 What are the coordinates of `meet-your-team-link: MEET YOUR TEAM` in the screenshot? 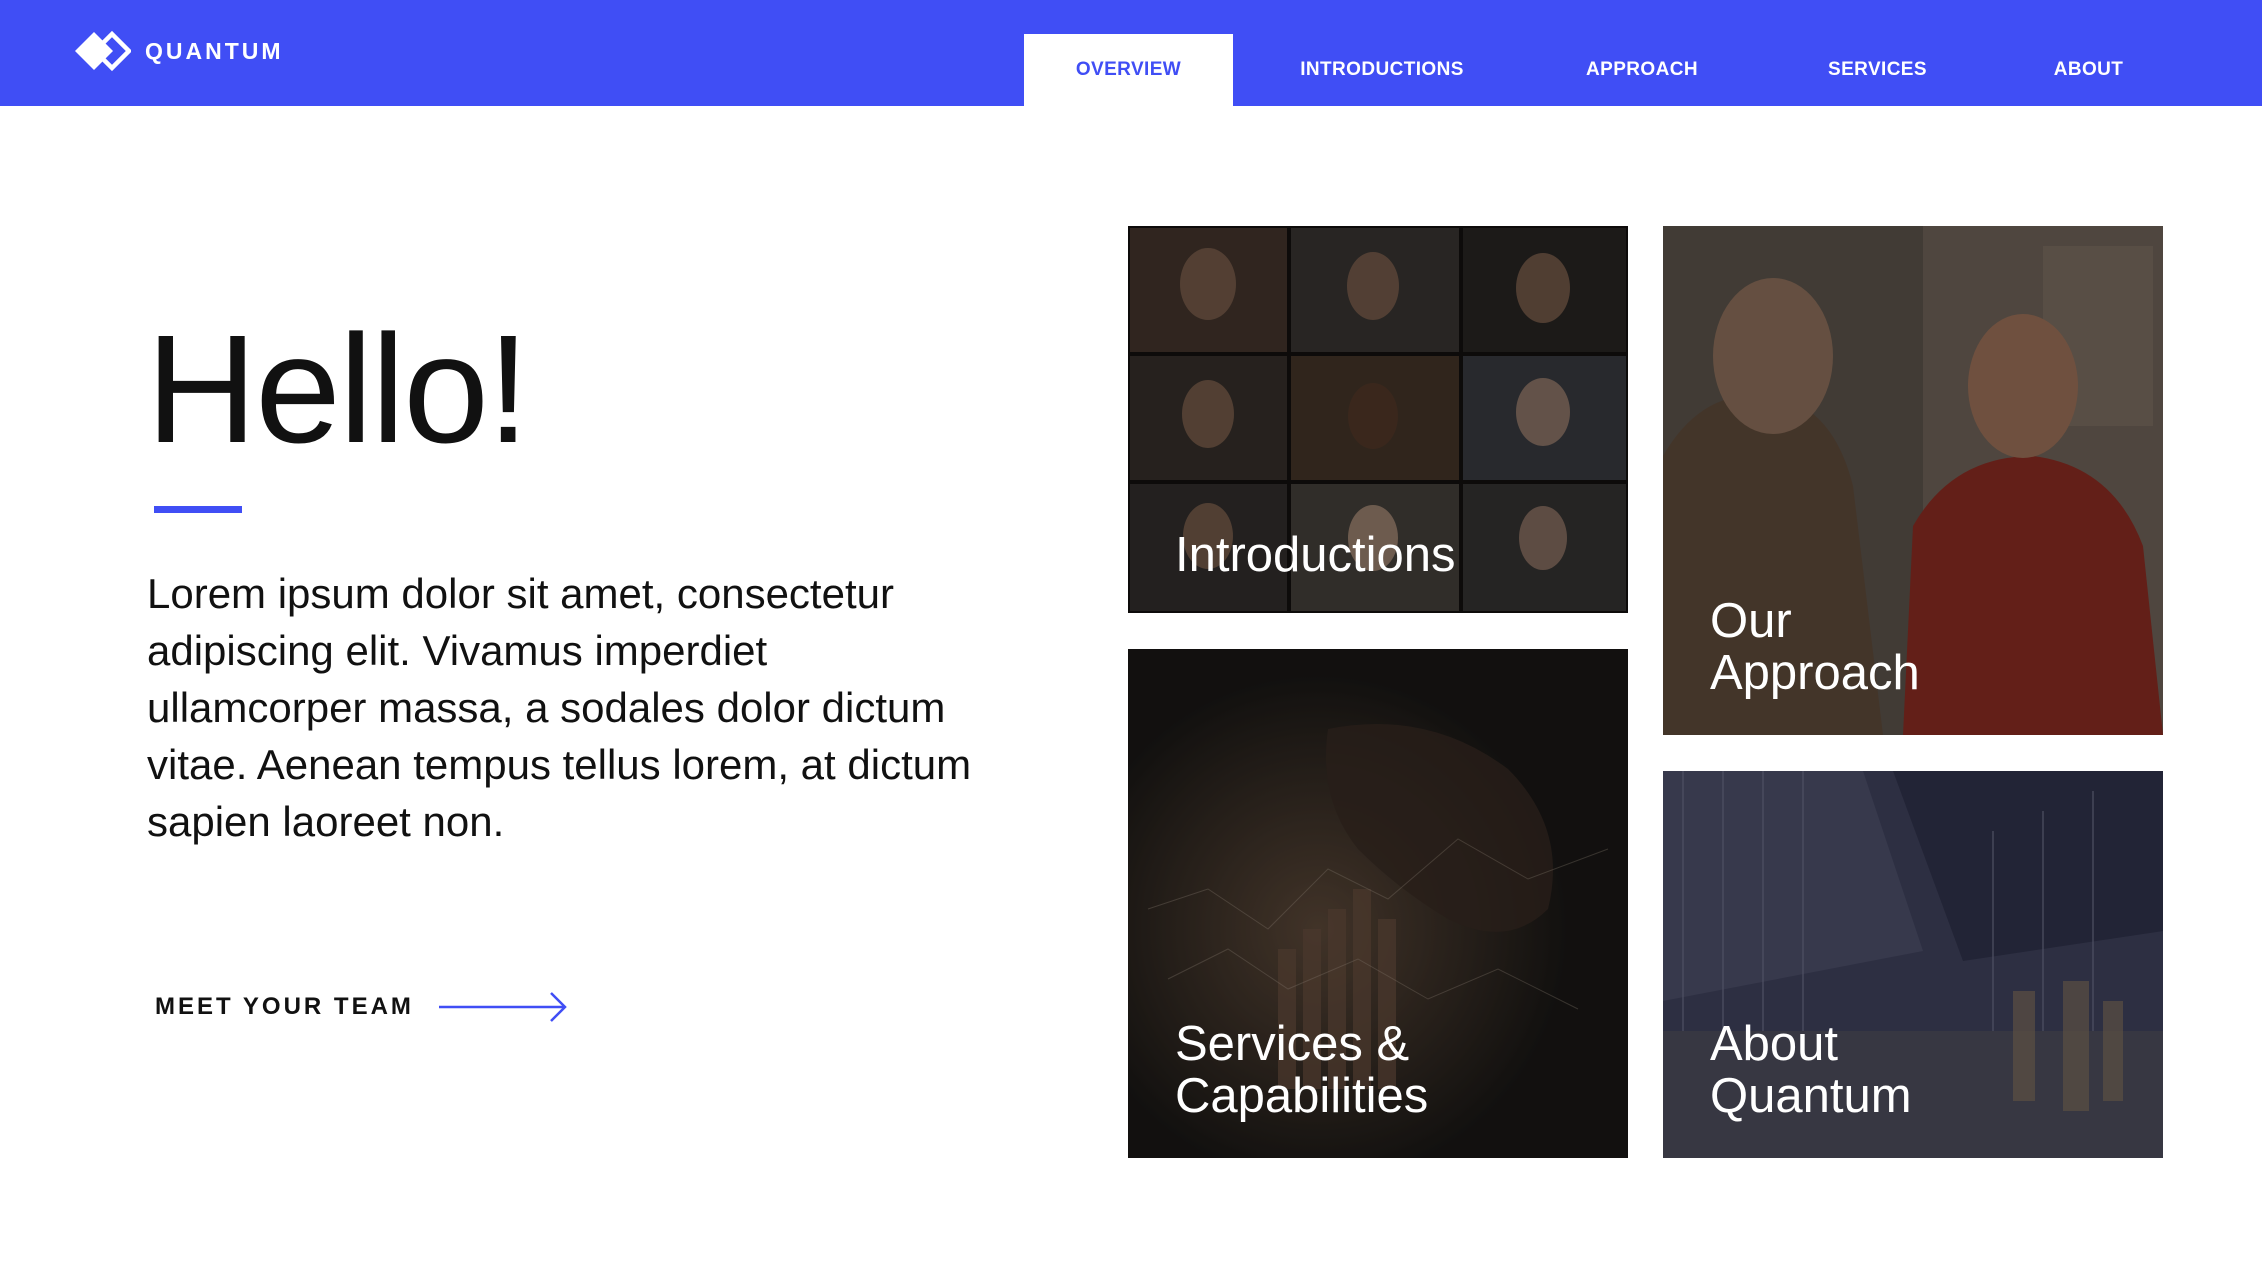 It's located at (361, 1007).